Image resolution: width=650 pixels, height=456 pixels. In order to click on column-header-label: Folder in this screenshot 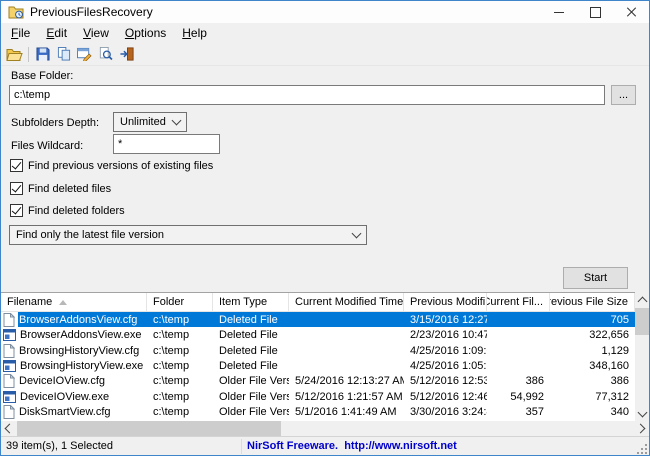, I will do `click(169, 302)`.